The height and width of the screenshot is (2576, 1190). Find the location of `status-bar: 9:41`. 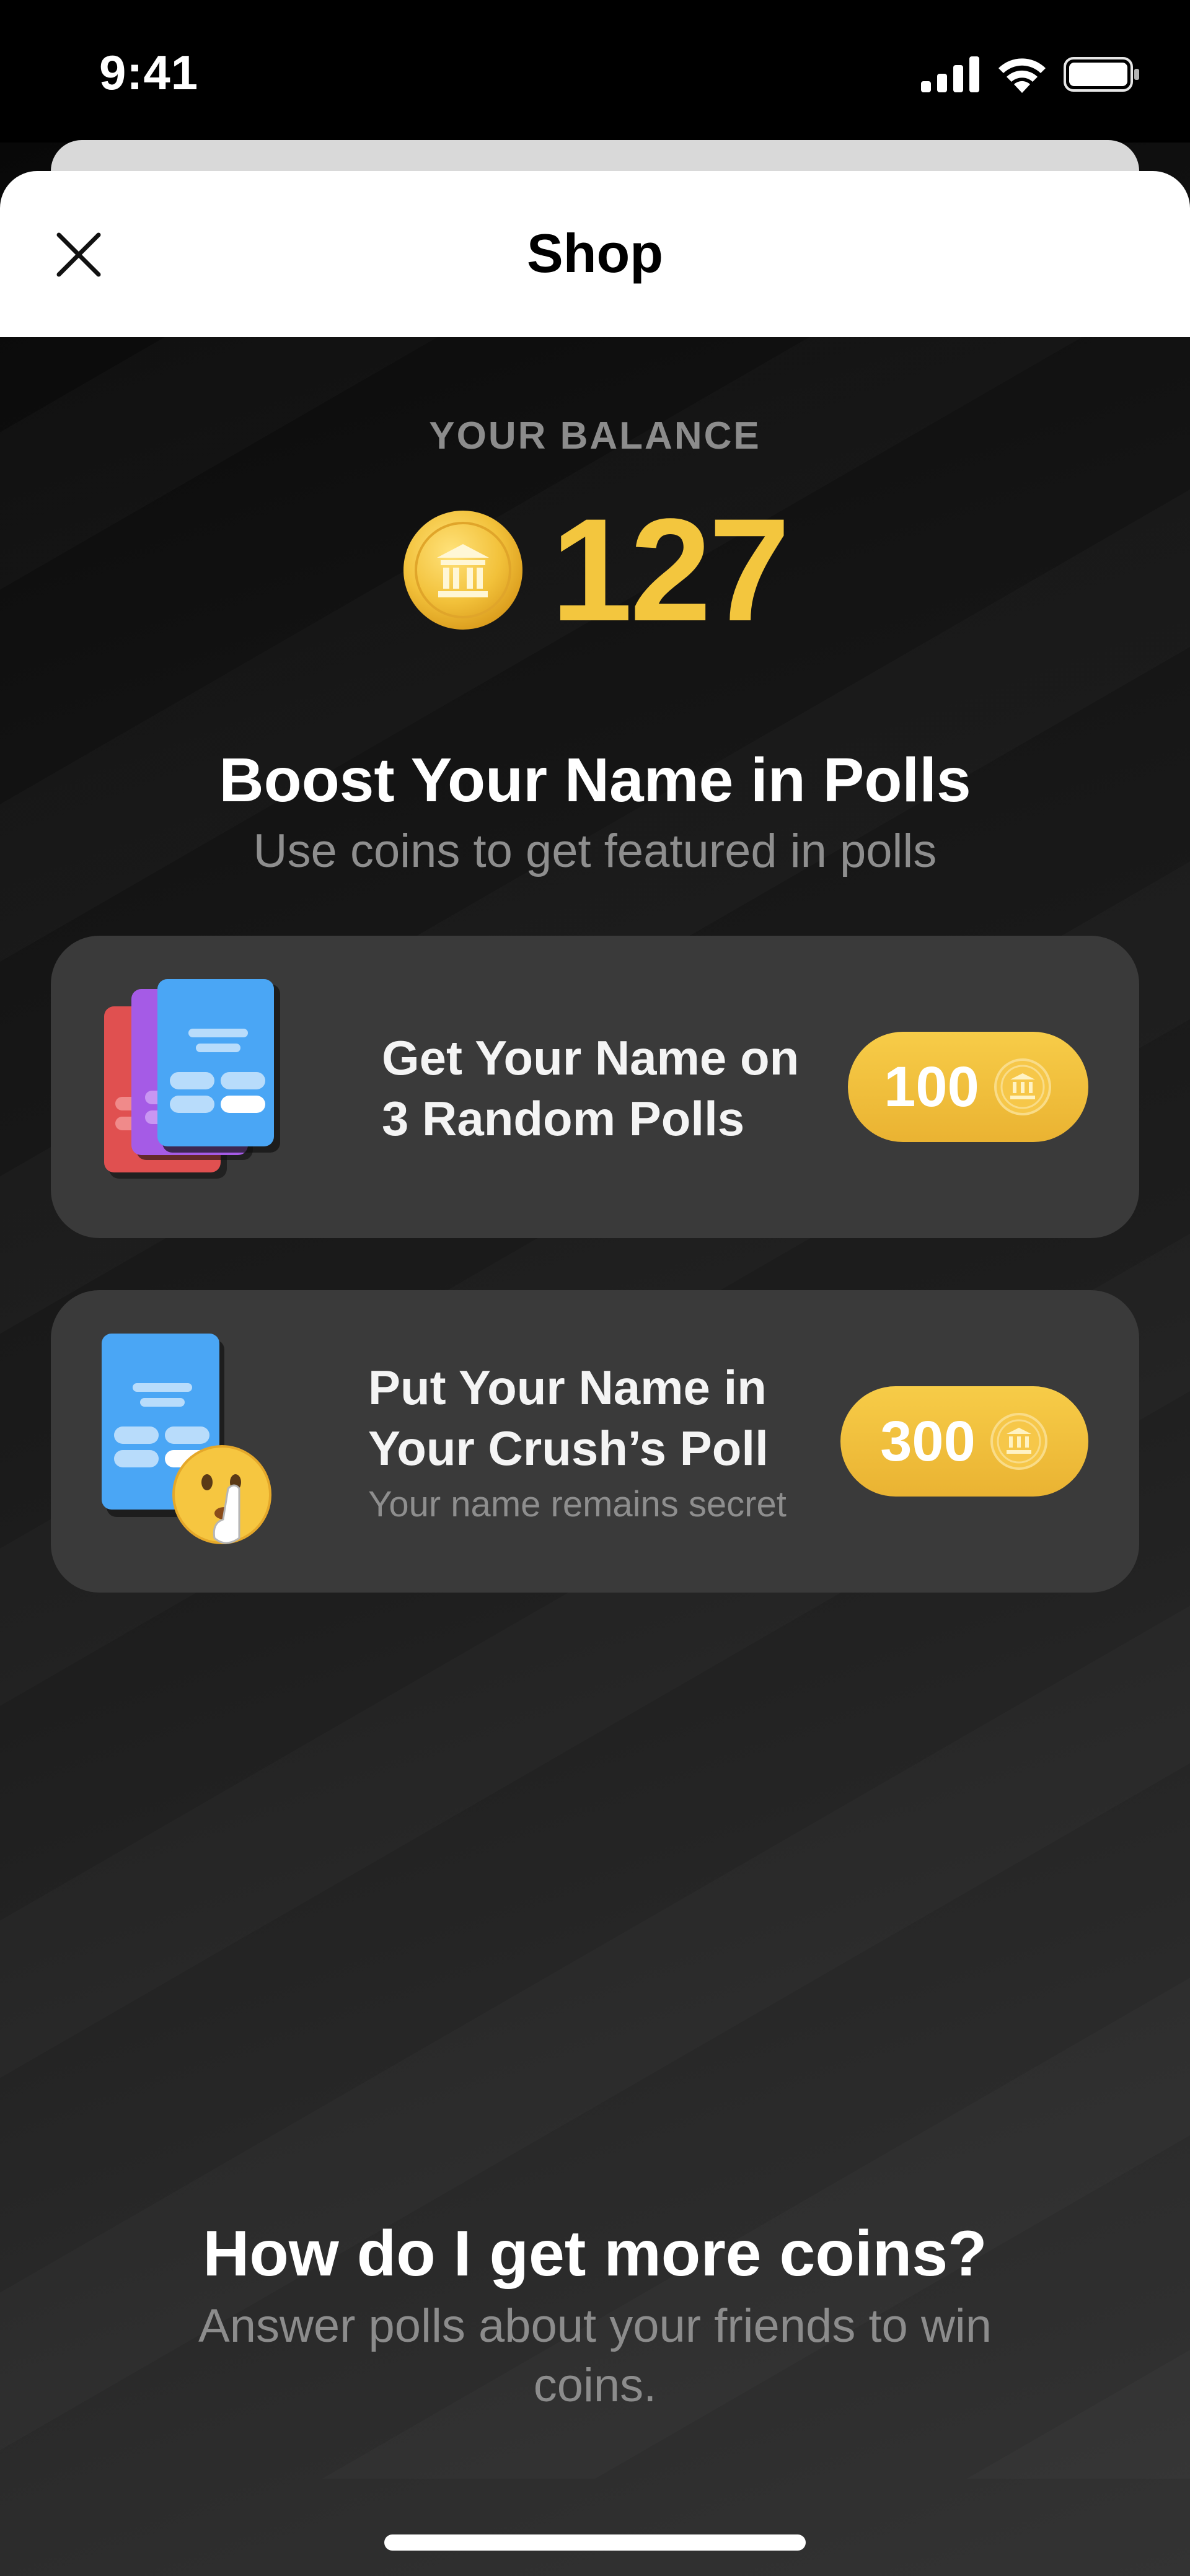

status-bar: 9:41 is located at coordinates (595, 71).